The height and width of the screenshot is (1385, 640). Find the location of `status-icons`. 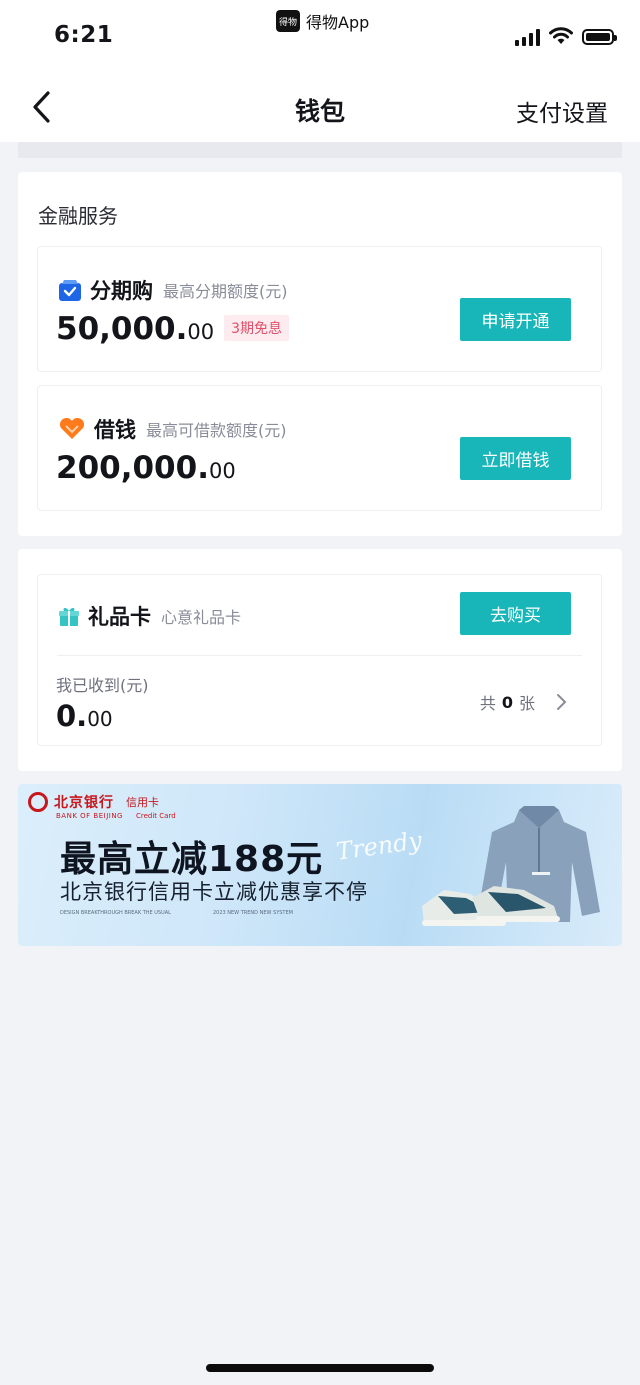

status-icons is located at coordinates (566, 36).